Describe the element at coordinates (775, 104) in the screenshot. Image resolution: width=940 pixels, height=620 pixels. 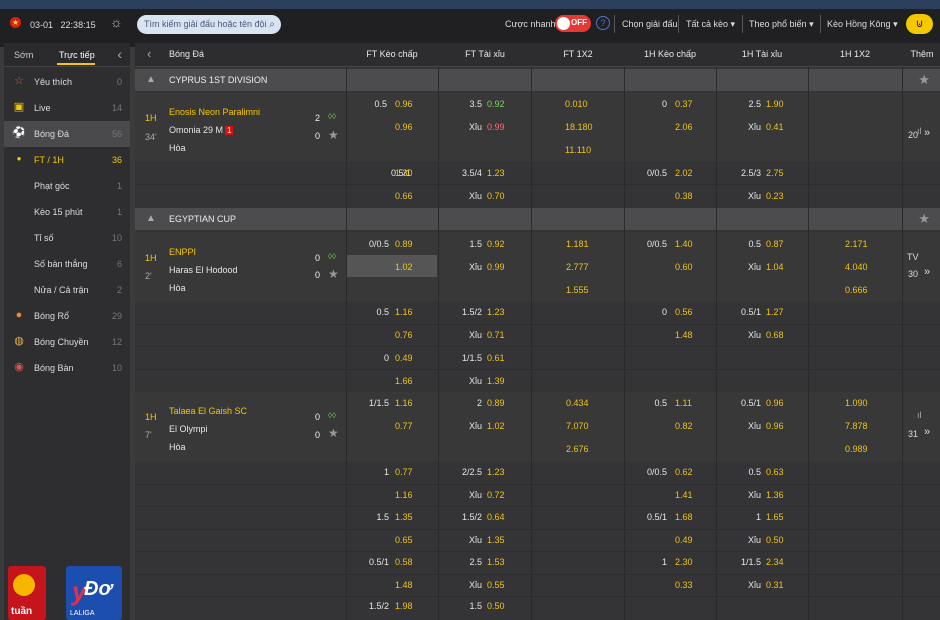
I see `odds-value: 1.90` at that location.